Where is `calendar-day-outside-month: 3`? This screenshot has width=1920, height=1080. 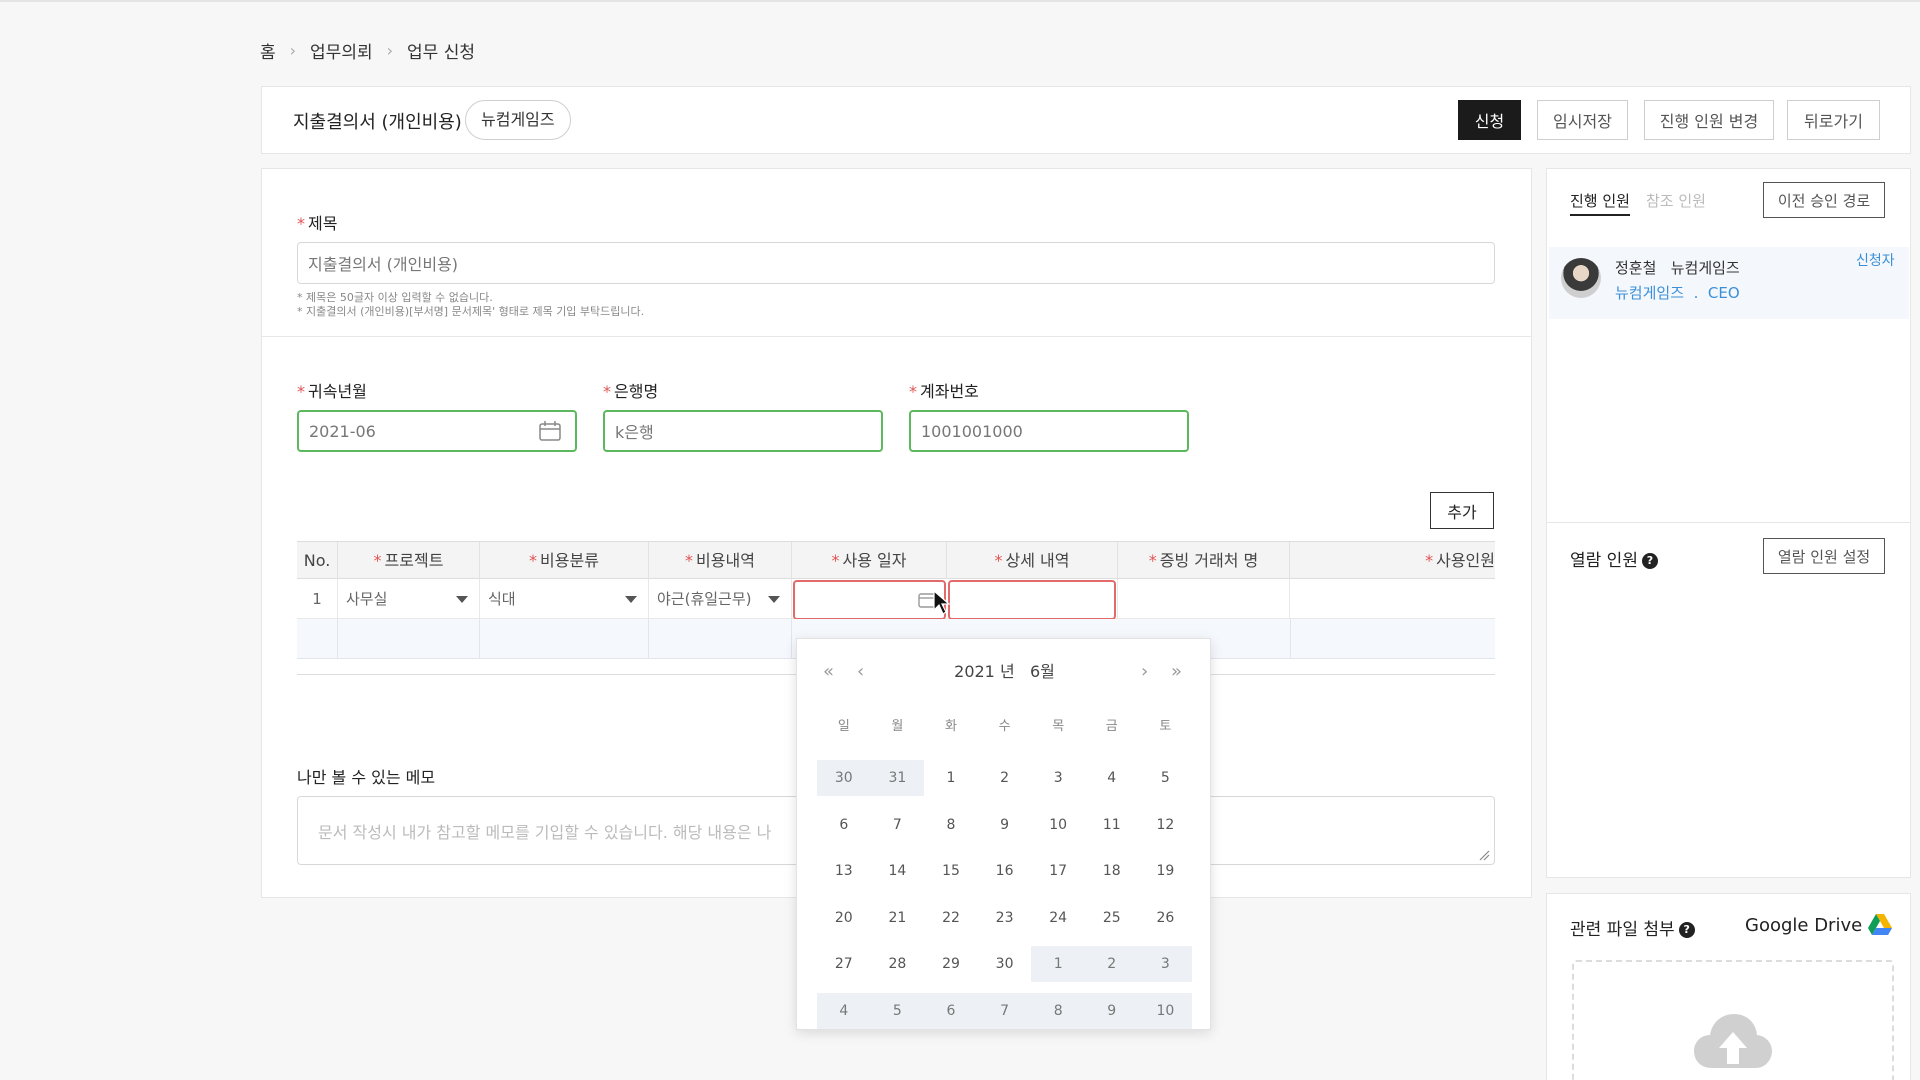 calendar-day-outside-month: 3 is located at coordinates (1165, 964).